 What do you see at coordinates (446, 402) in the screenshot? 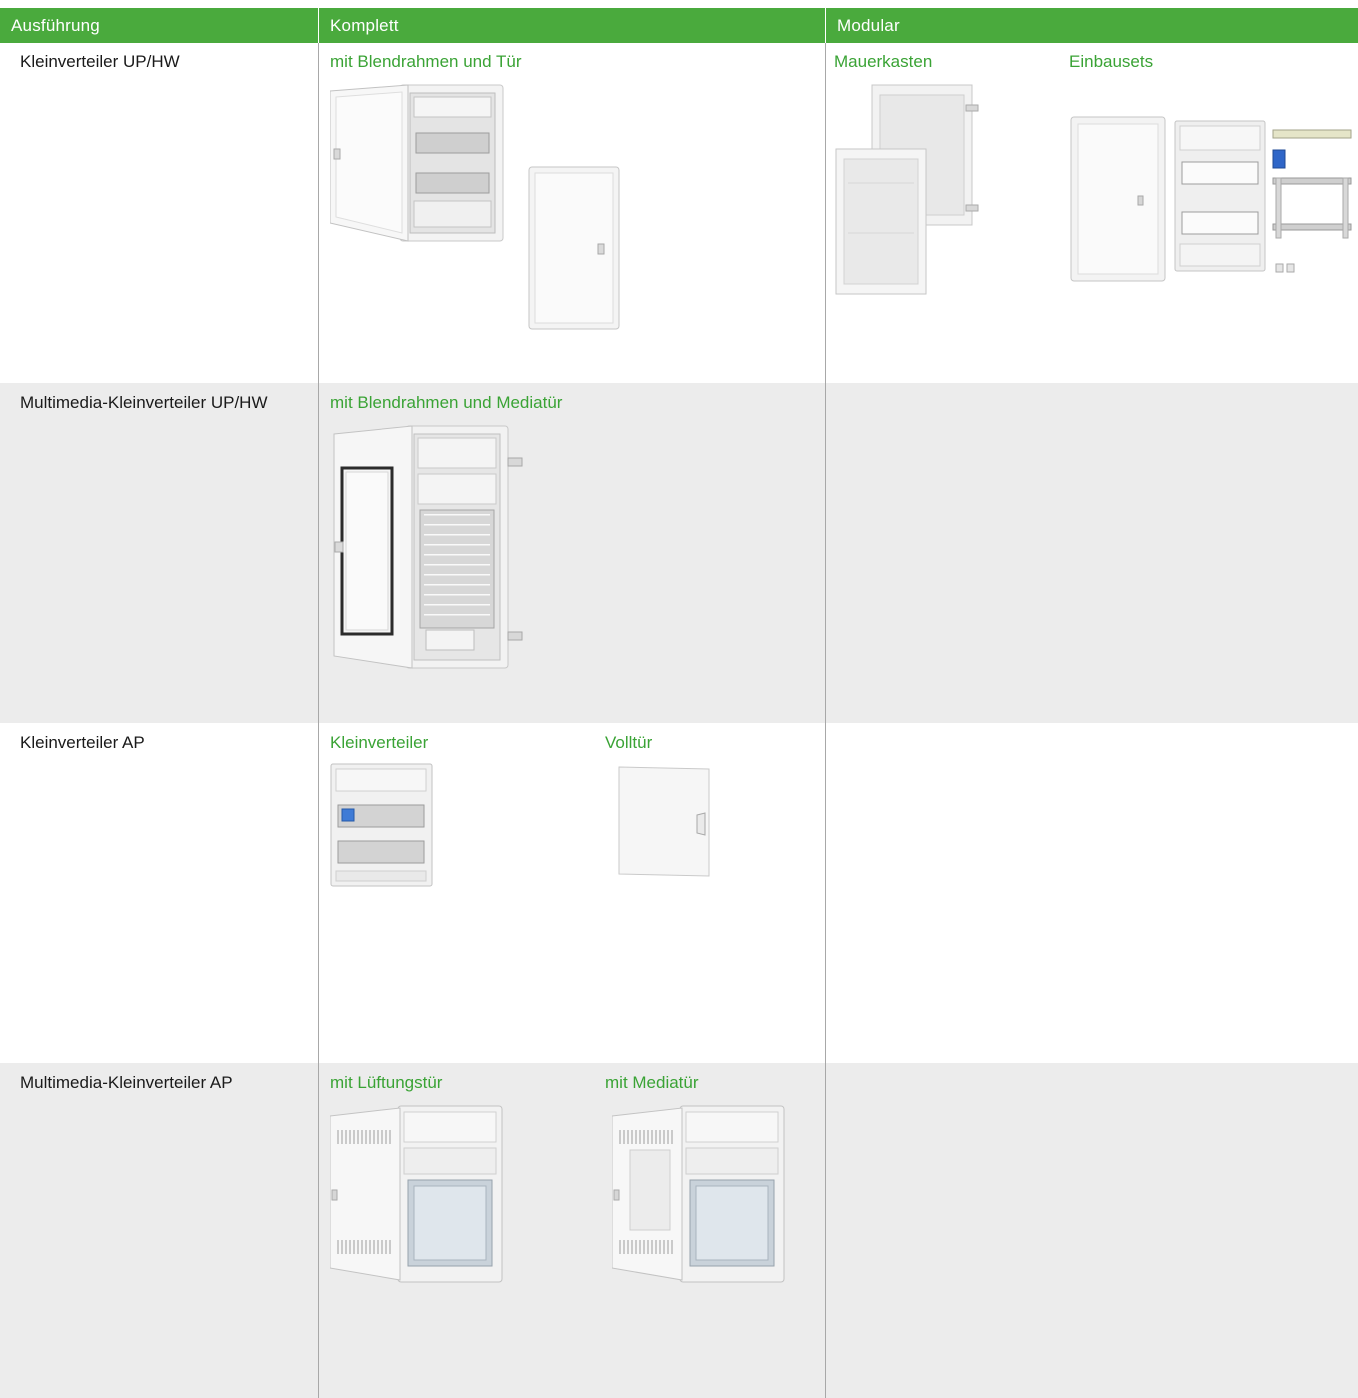
I see `variant-label: mit Blendrahmen und Mediatür` at bounding box center [446, 402].